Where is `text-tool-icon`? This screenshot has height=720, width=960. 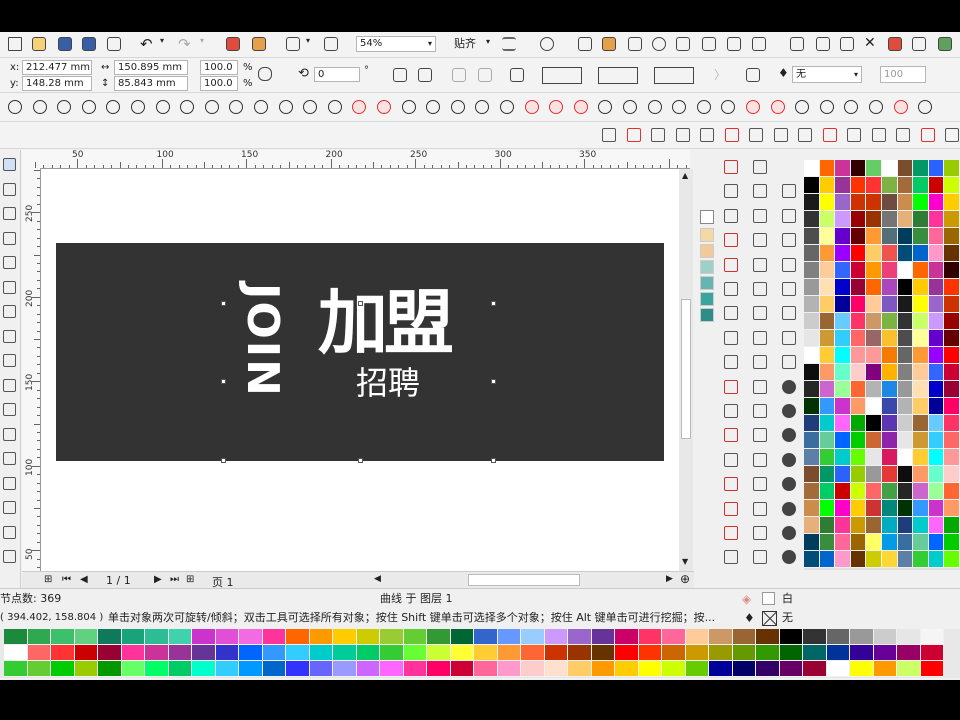
text-tool-icon is located at coordinates (9, 385).